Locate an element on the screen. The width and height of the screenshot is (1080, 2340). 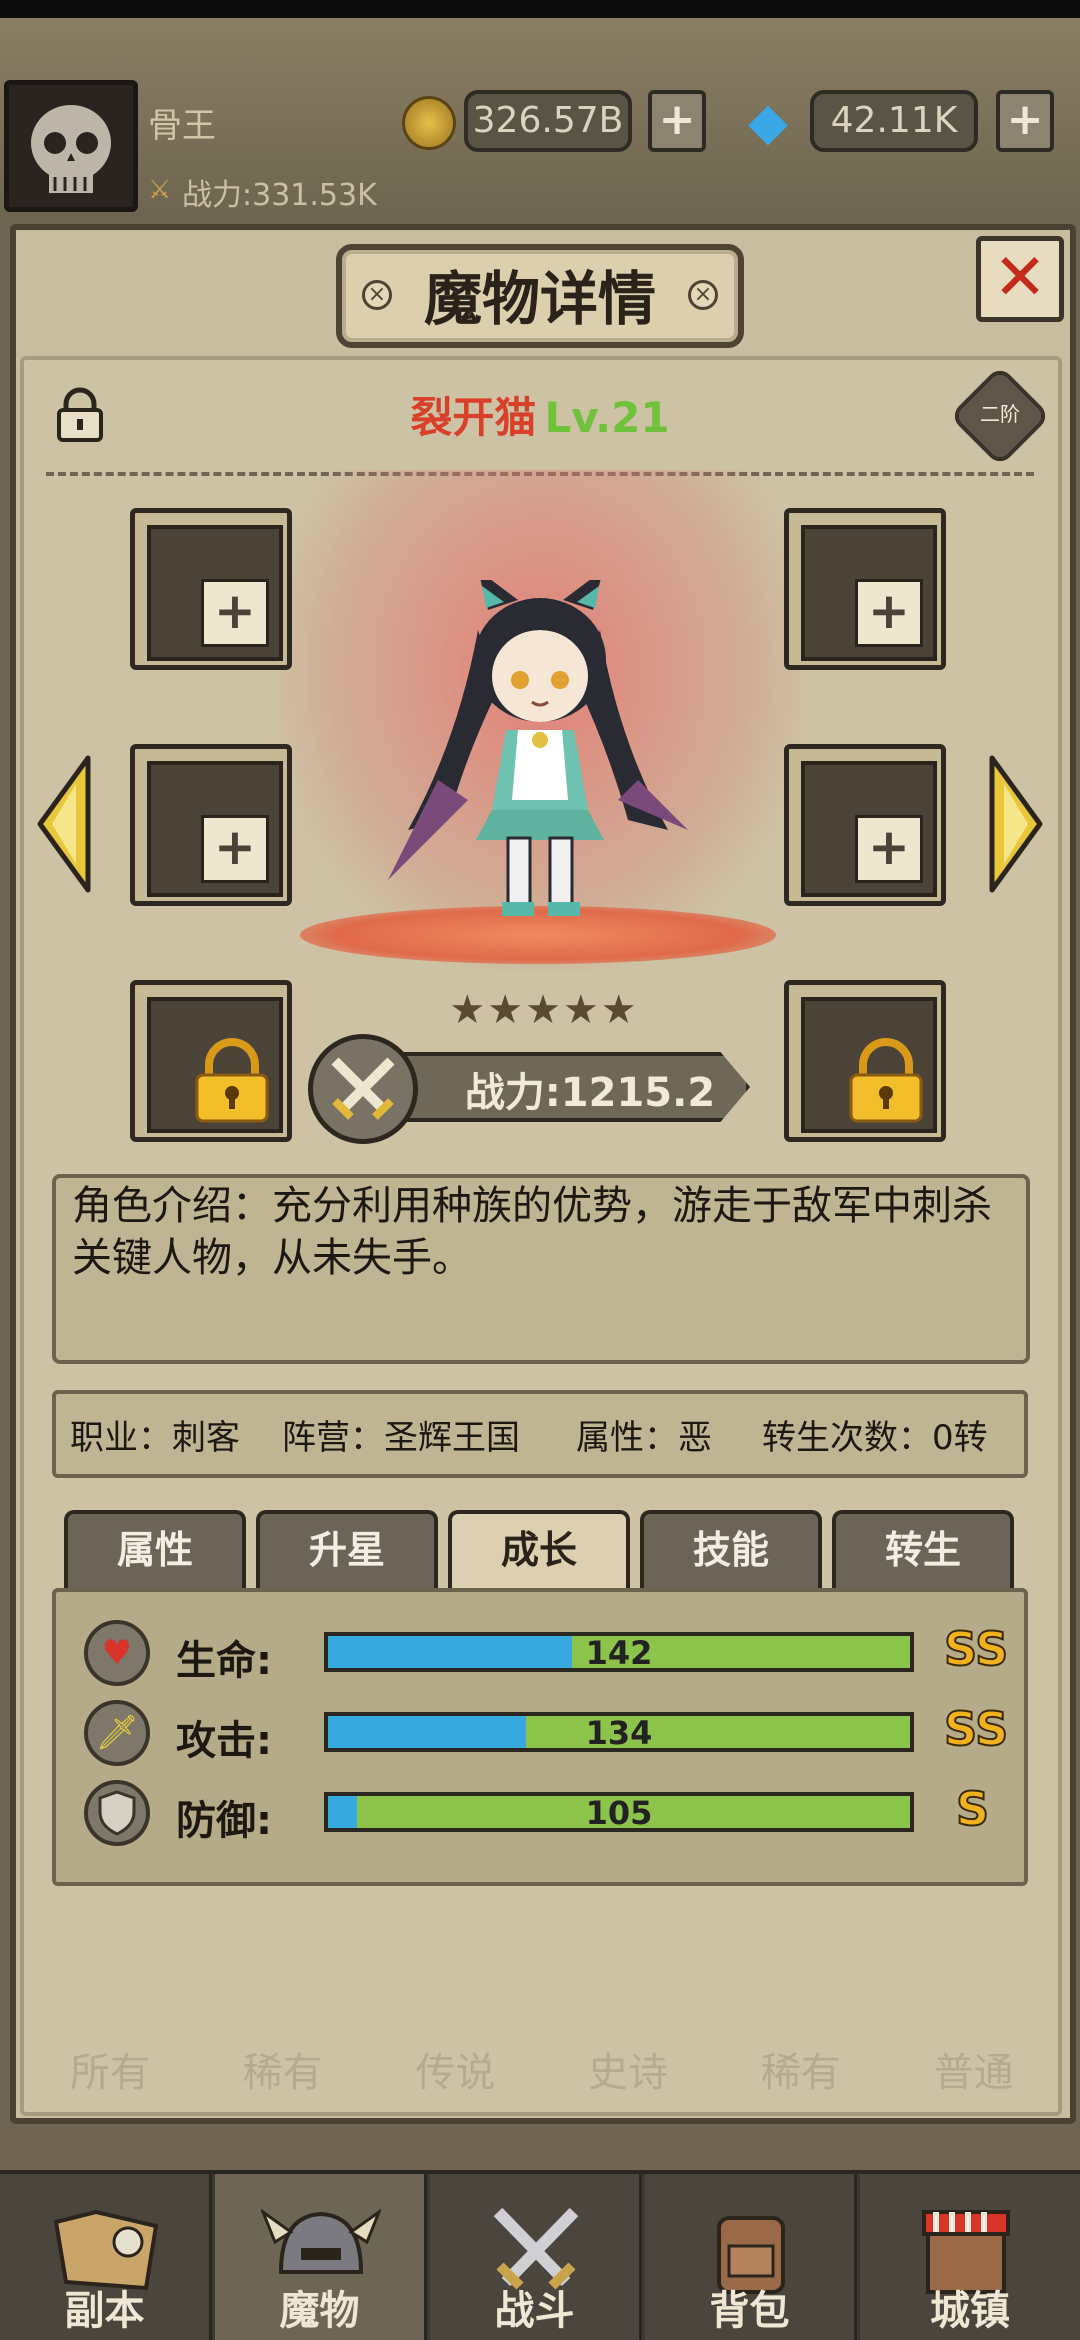
rebirth-info: 转生次数：0转 is located at coordinates (875, 1438).